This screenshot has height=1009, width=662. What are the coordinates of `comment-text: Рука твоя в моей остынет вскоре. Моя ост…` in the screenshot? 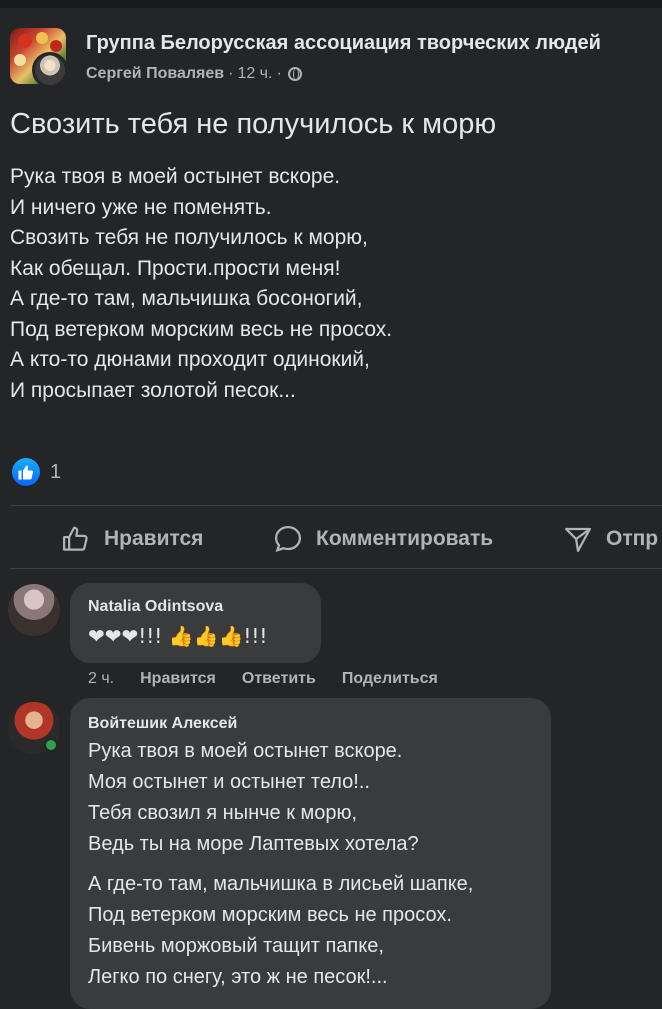 It's located at (253, 798).